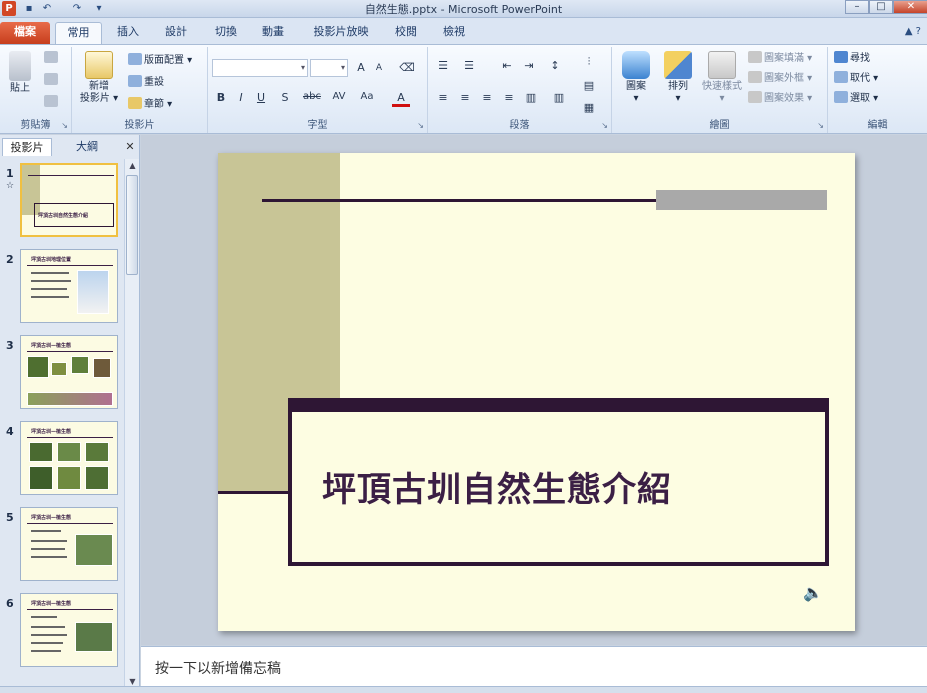 The image size is (927, 693). Describe the element at coordinates (52, 59) in the screenshot. I see `cut-button` at that location.